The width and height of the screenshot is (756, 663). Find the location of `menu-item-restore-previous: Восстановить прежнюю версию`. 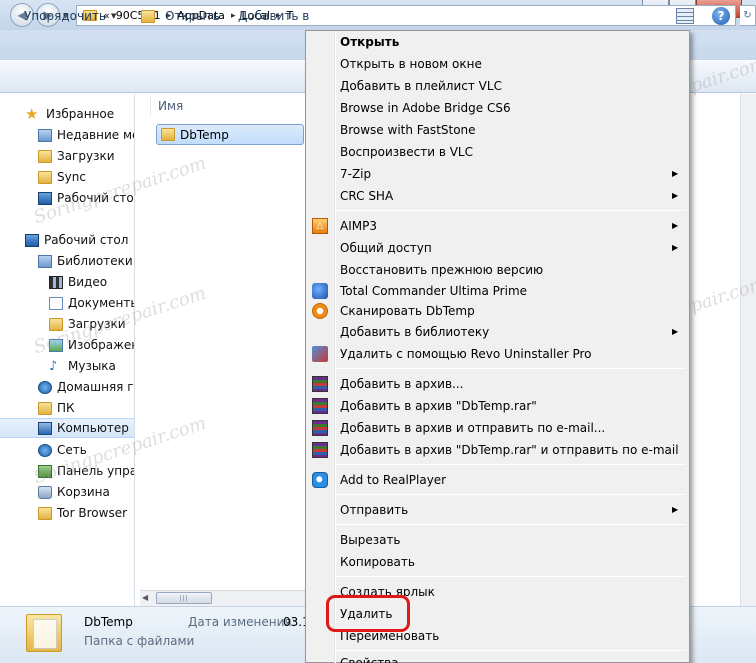

menu-item-restore-previous: Восстановить прежнюю версию is located at coordinates (441, 270).